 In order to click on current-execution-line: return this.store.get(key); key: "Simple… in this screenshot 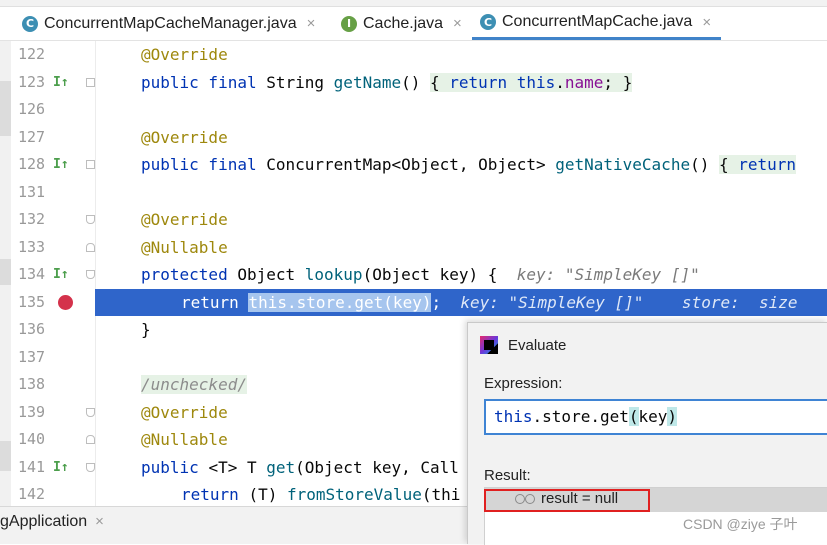, I will do `click(461, 302)`.